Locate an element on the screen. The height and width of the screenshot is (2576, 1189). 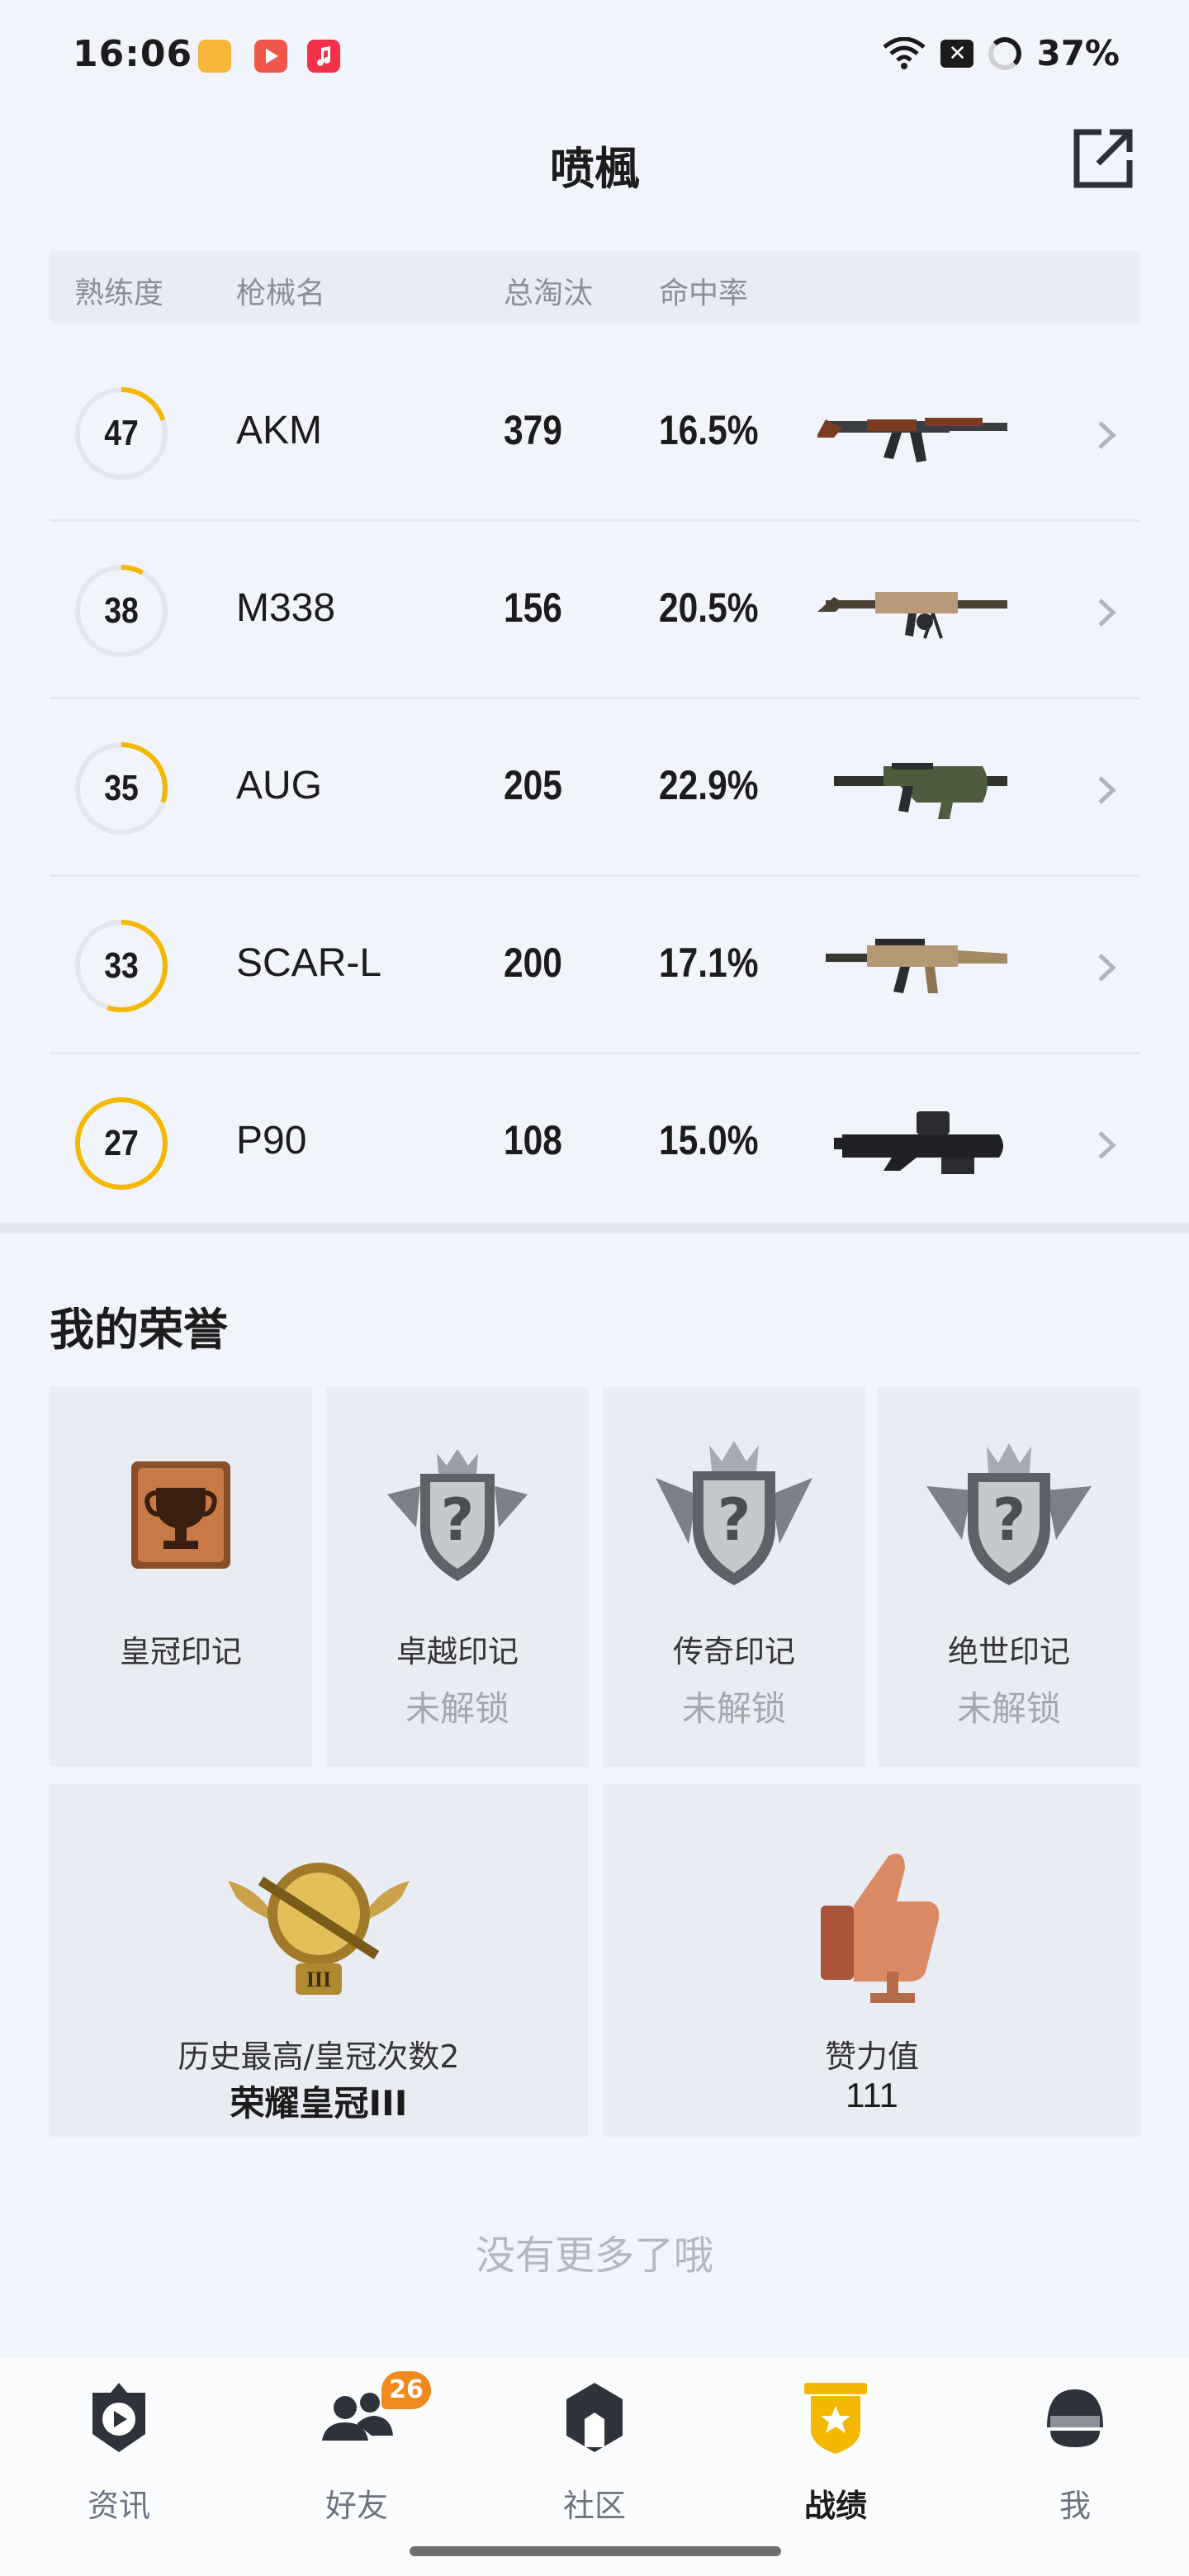
locked-excellence-badge-icon: ? is located at coordinates (457, 1515).